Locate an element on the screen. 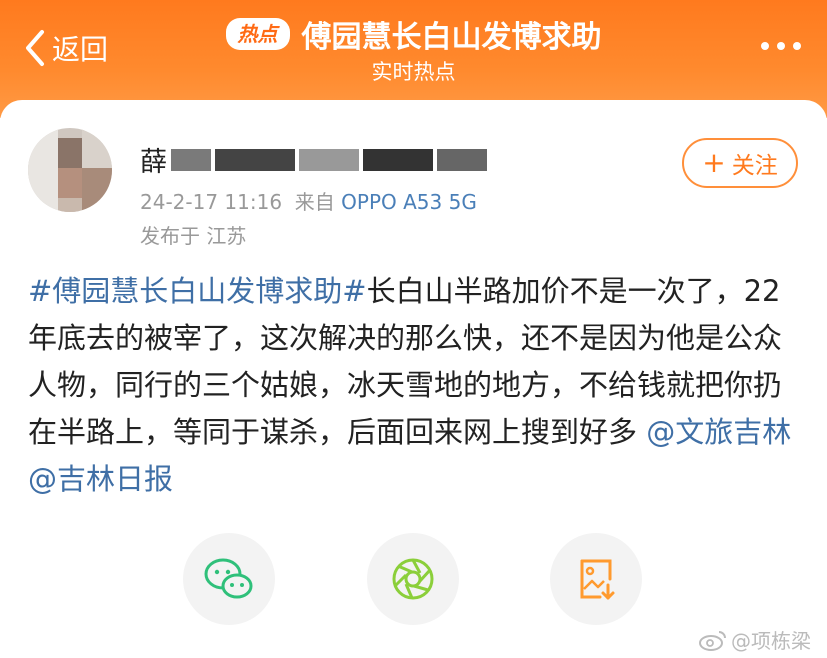 This screenshot has height=658, width=827. watermark: @项栋梁 is located at coordinates (755, 639).